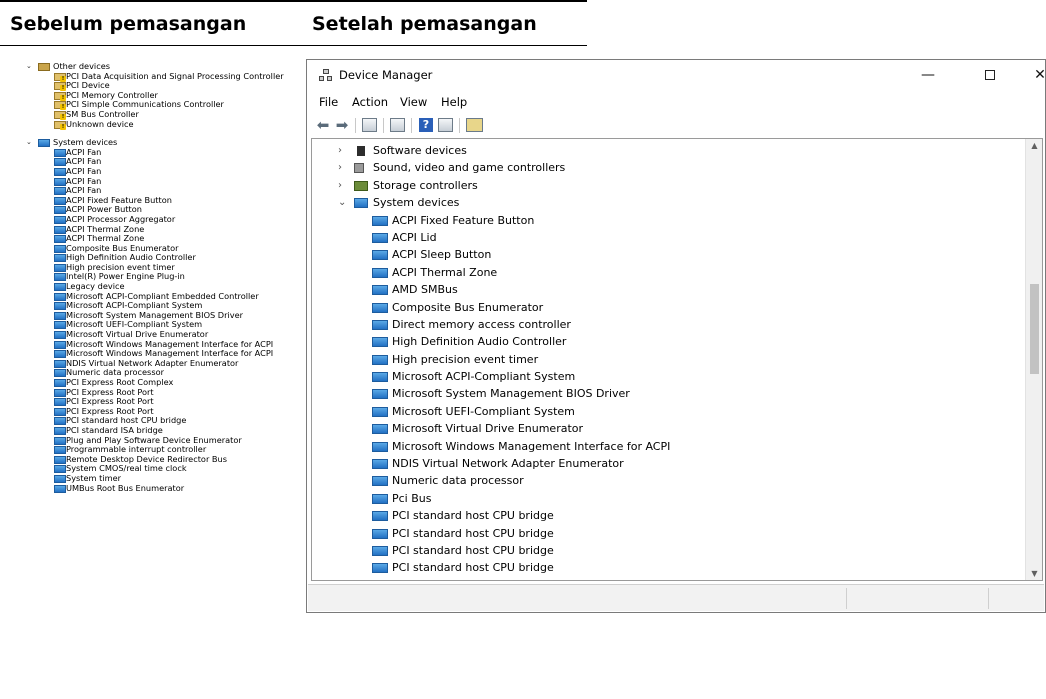 This screenshot has width=1046, height=699. What do you see at coordinates (676, 75) in the screenshot?
I see `title-bar: Device Manager — ✕` at bounding box center [676, 75].